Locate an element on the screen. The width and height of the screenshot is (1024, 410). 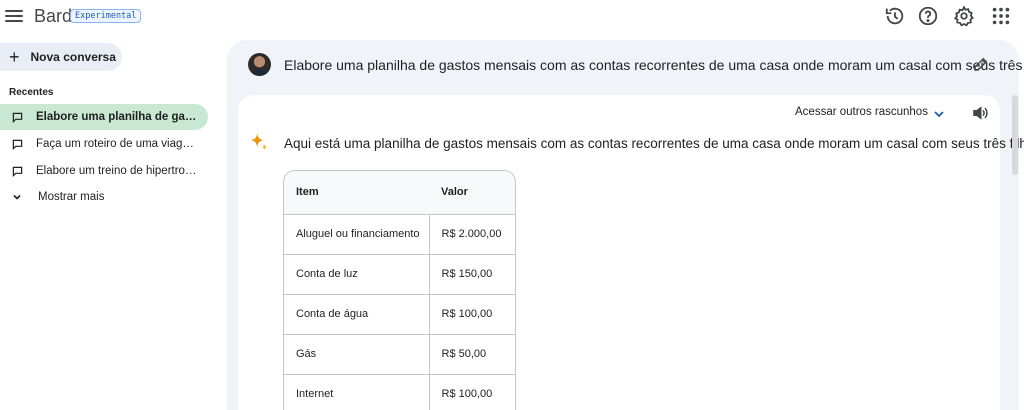
scrollbar is located at coordinates (1015, 135).